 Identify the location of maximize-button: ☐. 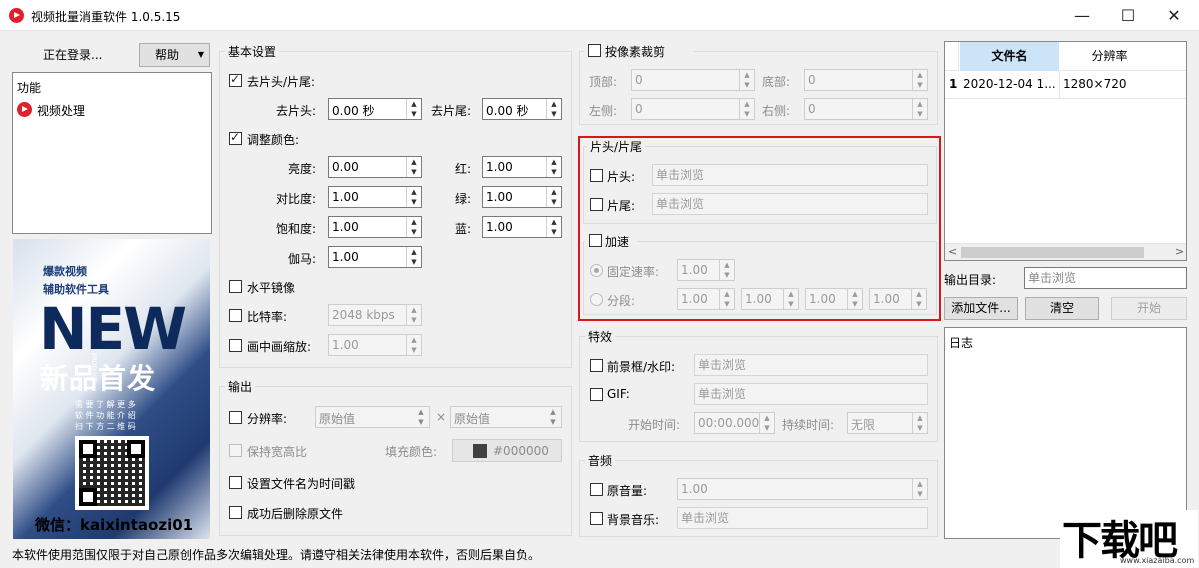
(1128, 15).